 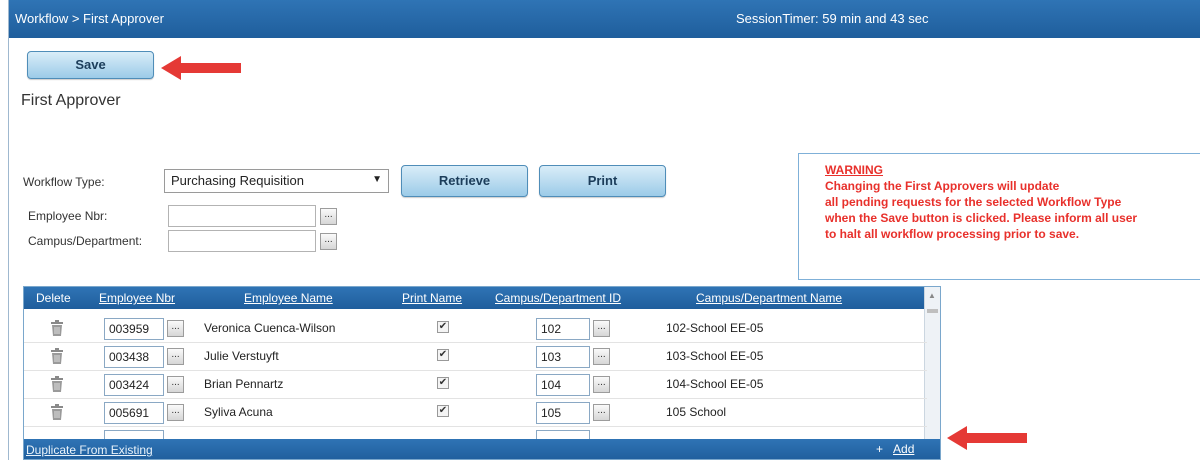 I want to click on warning-line: Changing the First Approvers will update, so click(x=942, y=186).